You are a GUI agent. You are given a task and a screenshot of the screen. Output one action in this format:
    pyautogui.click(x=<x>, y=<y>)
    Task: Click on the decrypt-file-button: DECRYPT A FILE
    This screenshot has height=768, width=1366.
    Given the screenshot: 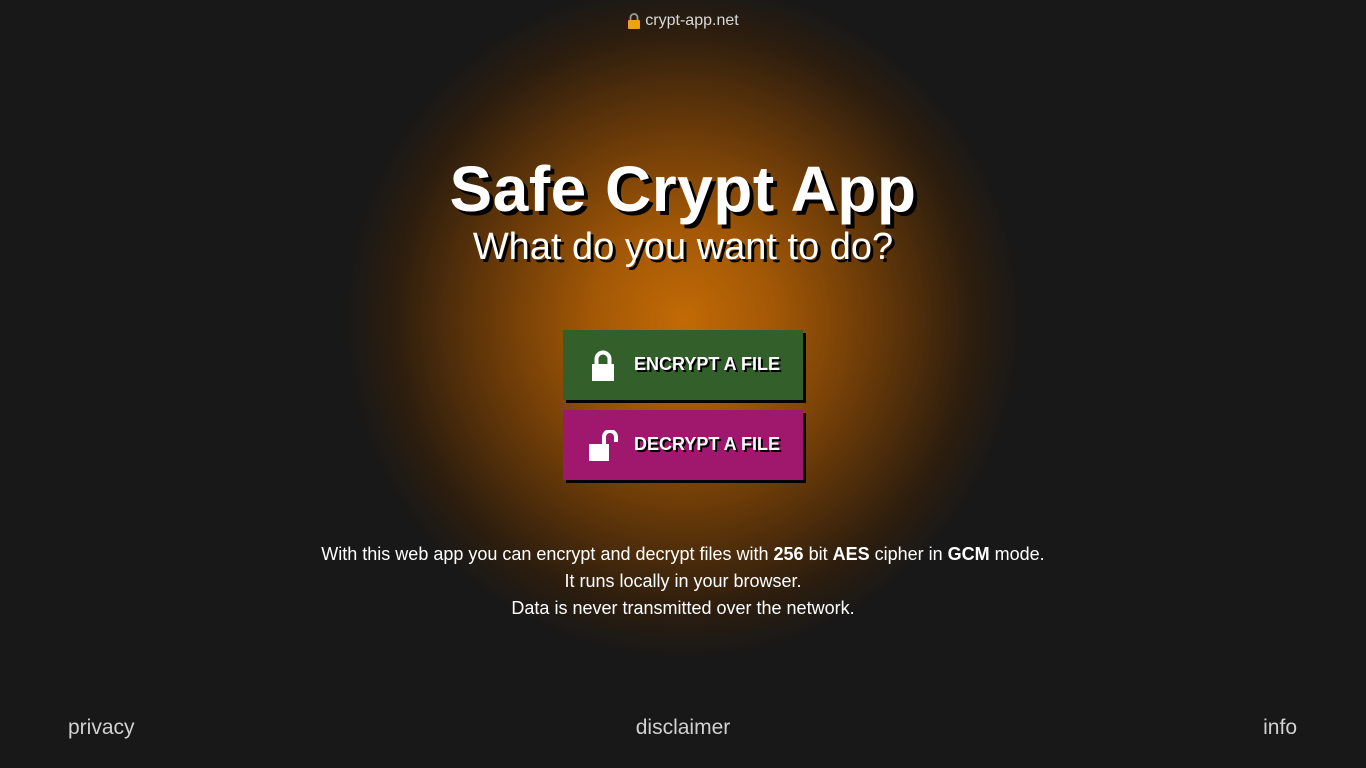 What is the action you would take?
    pyautogui.click(x=683, y=445)
    